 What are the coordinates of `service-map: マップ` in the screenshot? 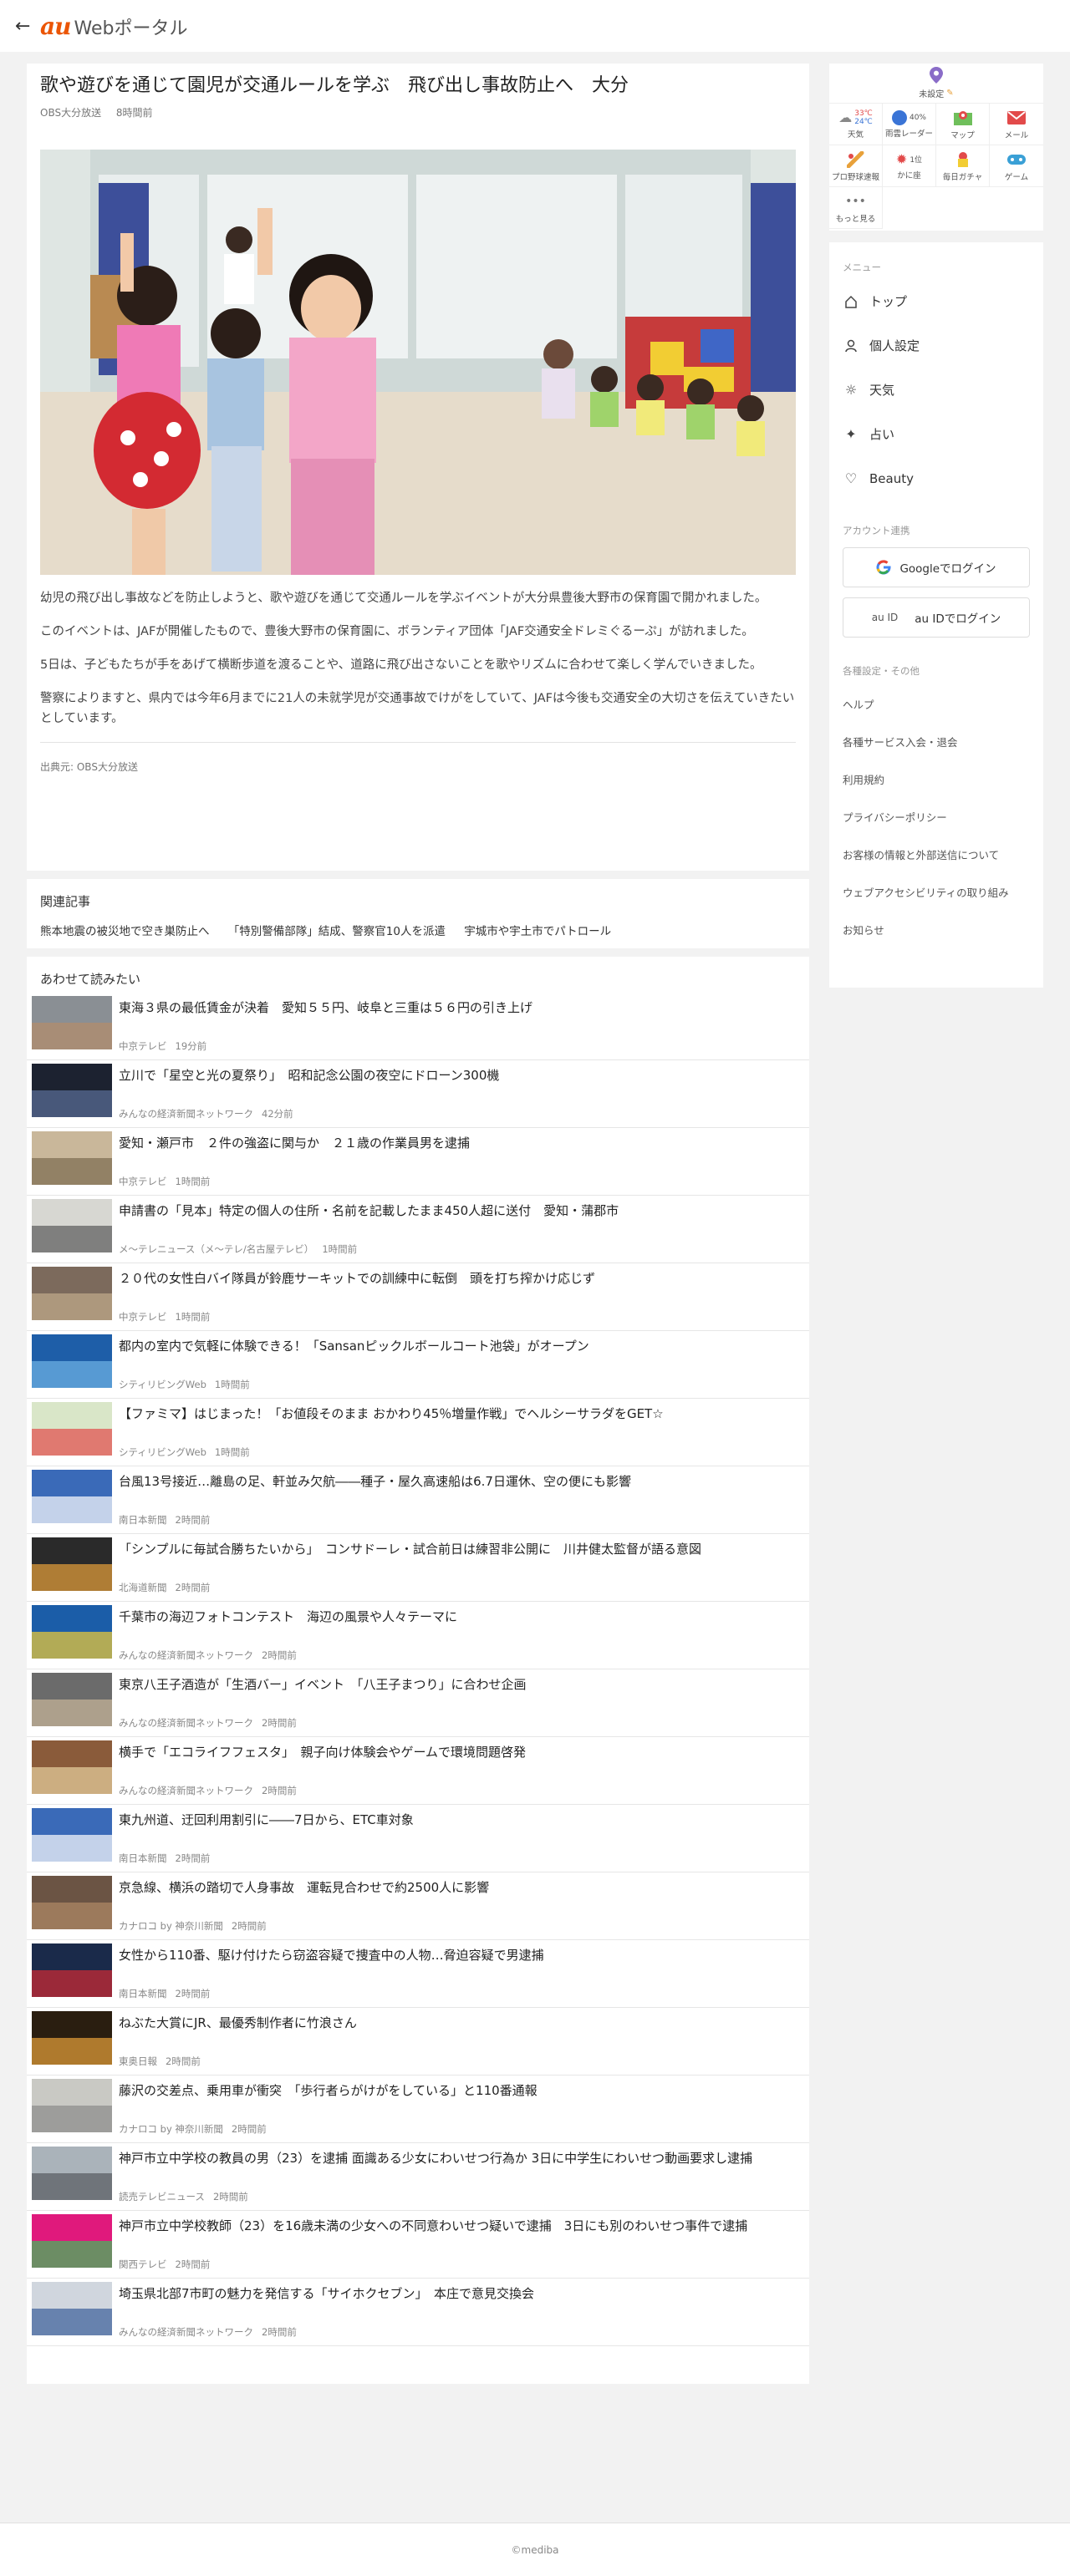 It's located at (963, 124).